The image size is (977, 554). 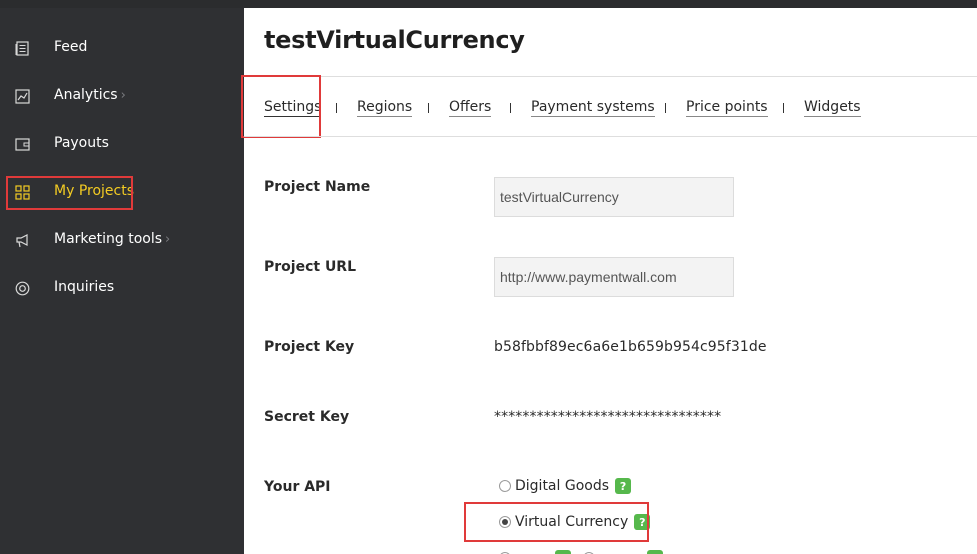 What do you see at coordinates (84, 287) in the screenshot?
I see `sidebar-item-label: Inquiries` at bounding box center [84, 287].